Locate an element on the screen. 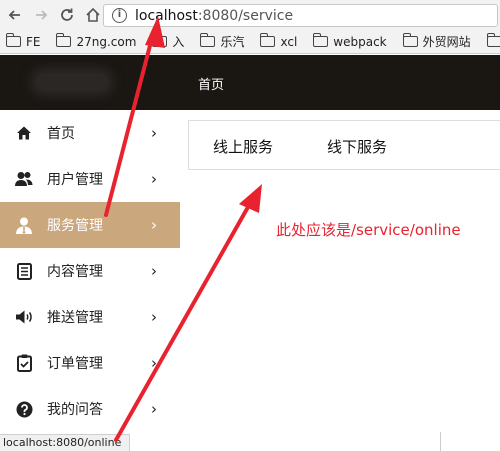  bookmarks-bar: FE 27ng.com 入 乐汽 xcl webpack 外贸网站 fengsh is located at coordinates (250, 42).